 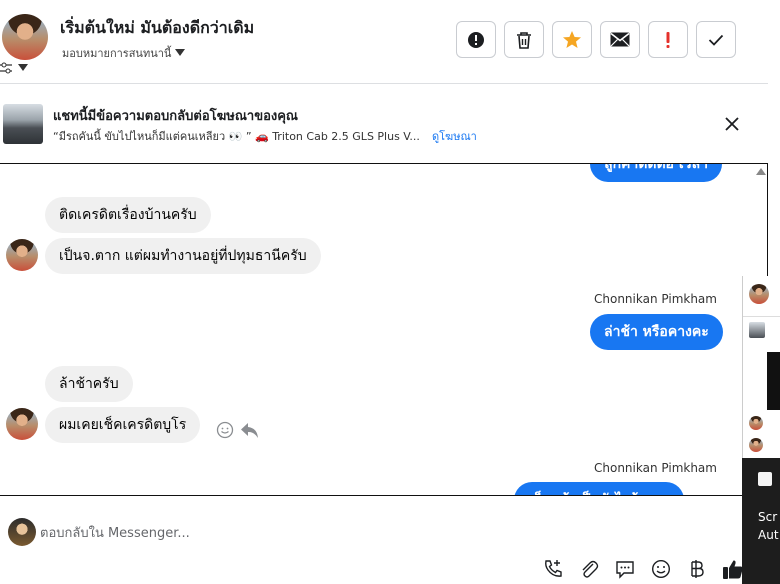 What do you see at coordinates (757, 330) in the screenshot?
I see `mini-ad-thumb` at bounding box center [757, 330].